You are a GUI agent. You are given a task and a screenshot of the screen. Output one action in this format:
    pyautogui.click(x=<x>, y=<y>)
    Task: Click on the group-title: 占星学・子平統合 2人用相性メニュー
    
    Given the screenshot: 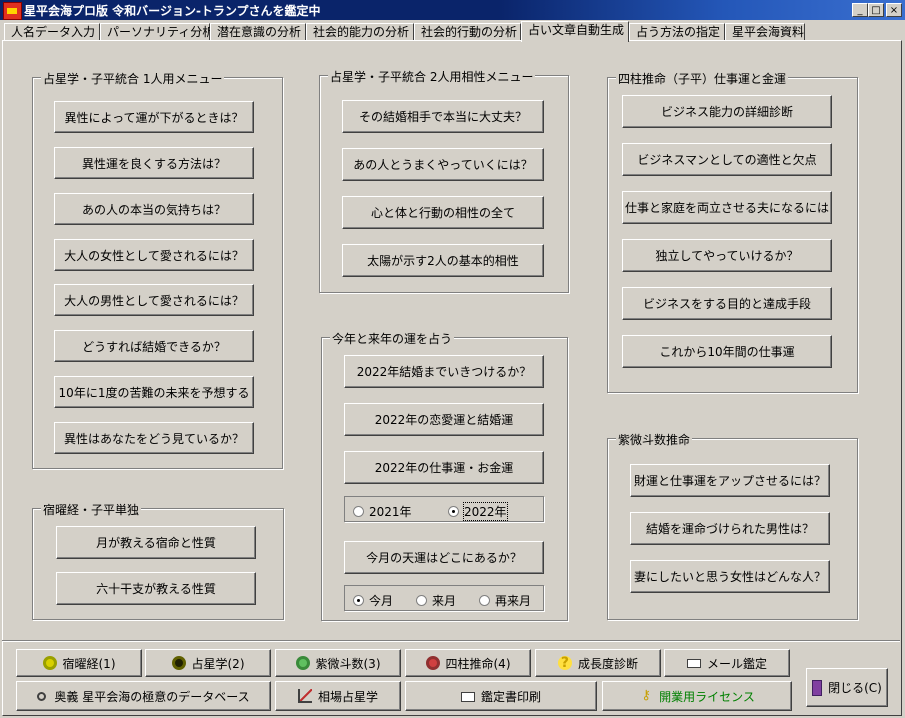 What is the action you would take?
    pyautogui.click(x=432, y=76)
    